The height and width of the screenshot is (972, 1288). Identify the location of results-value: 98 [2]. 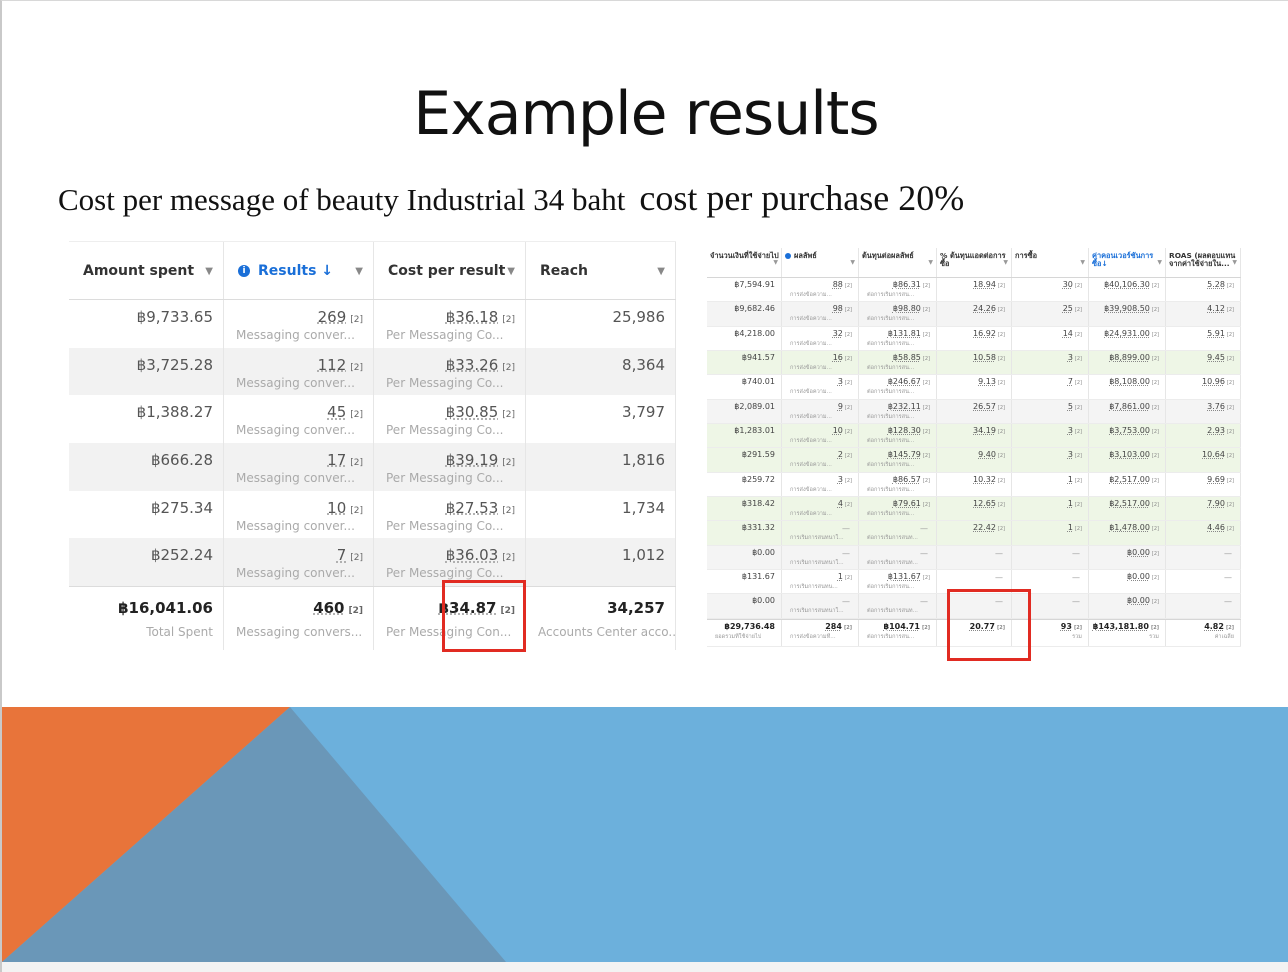
(842, 308).